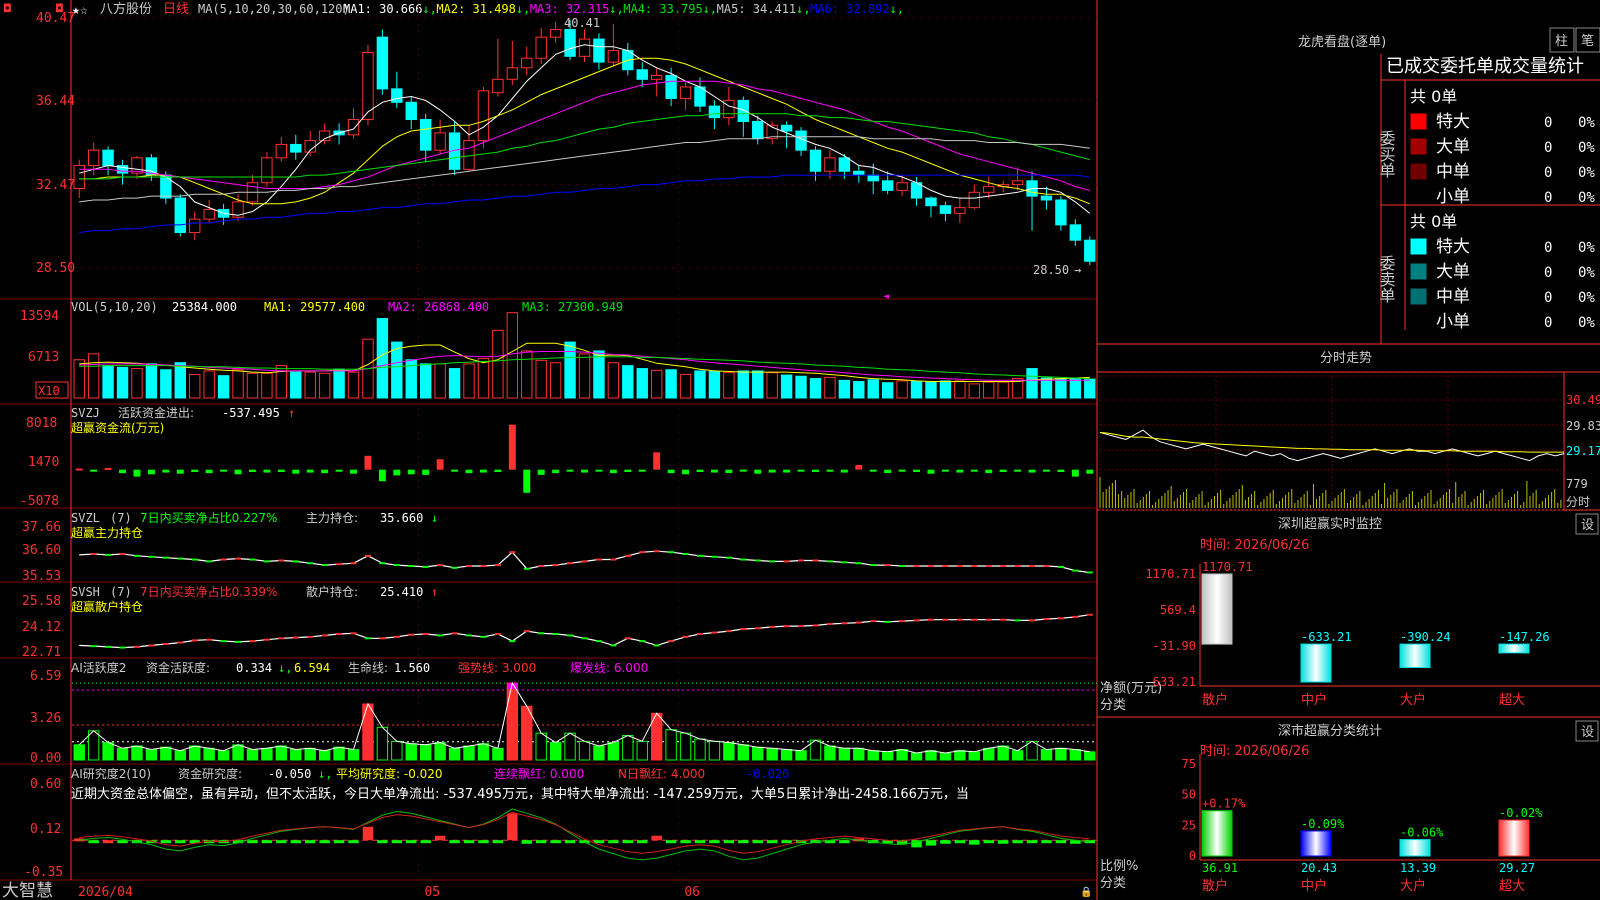  Describe the element at coordinates (126, 9) in the screenshot. I see `stock-name: 八方股份` at that location.